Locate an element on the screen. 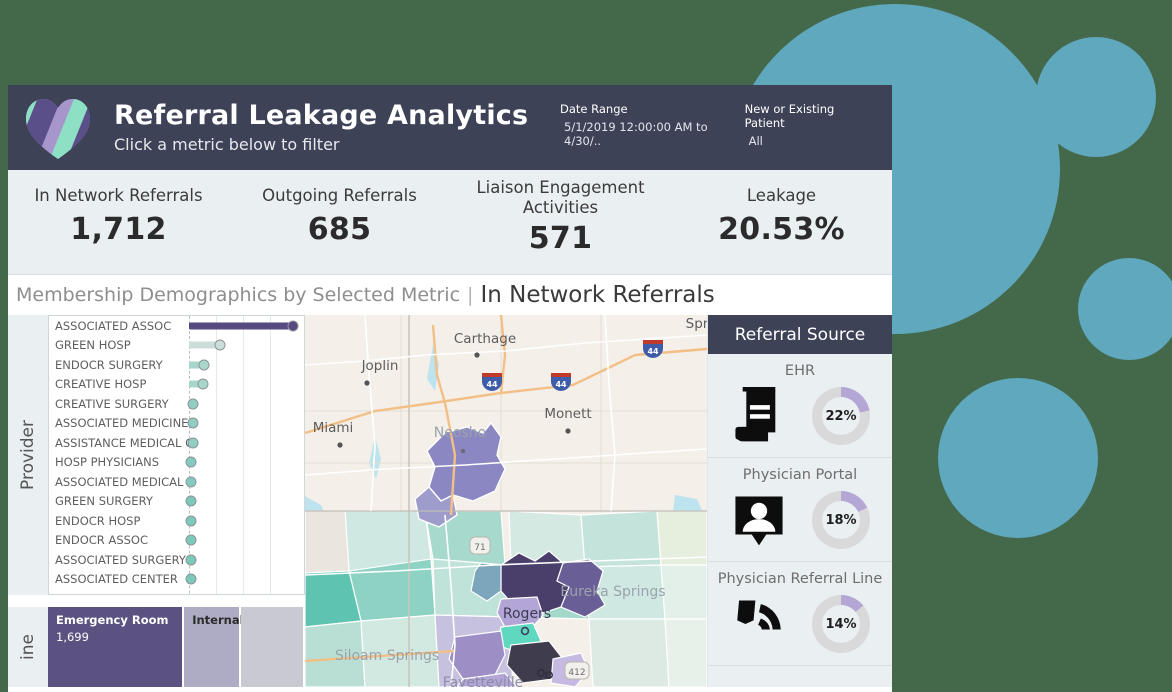 The image size is (1172, 692). kpi-outgoing-referrals: Outgoing Referrals 685 is located at coordinates (339, 222).